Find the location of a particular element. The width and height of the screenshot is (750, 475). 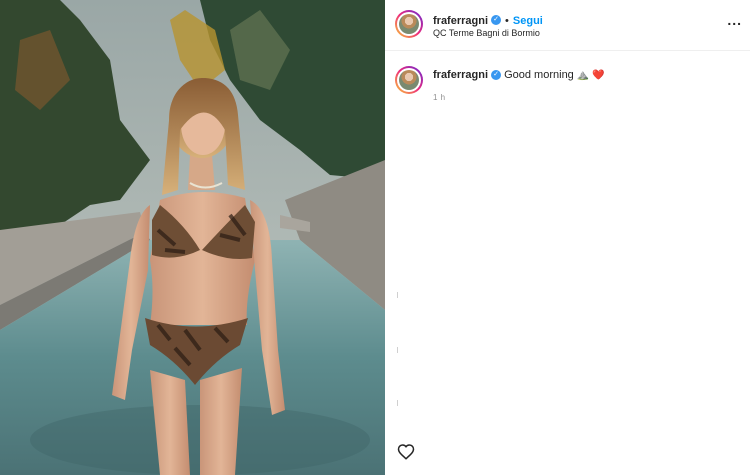

heart-icon is located at coordinates (406, 452).